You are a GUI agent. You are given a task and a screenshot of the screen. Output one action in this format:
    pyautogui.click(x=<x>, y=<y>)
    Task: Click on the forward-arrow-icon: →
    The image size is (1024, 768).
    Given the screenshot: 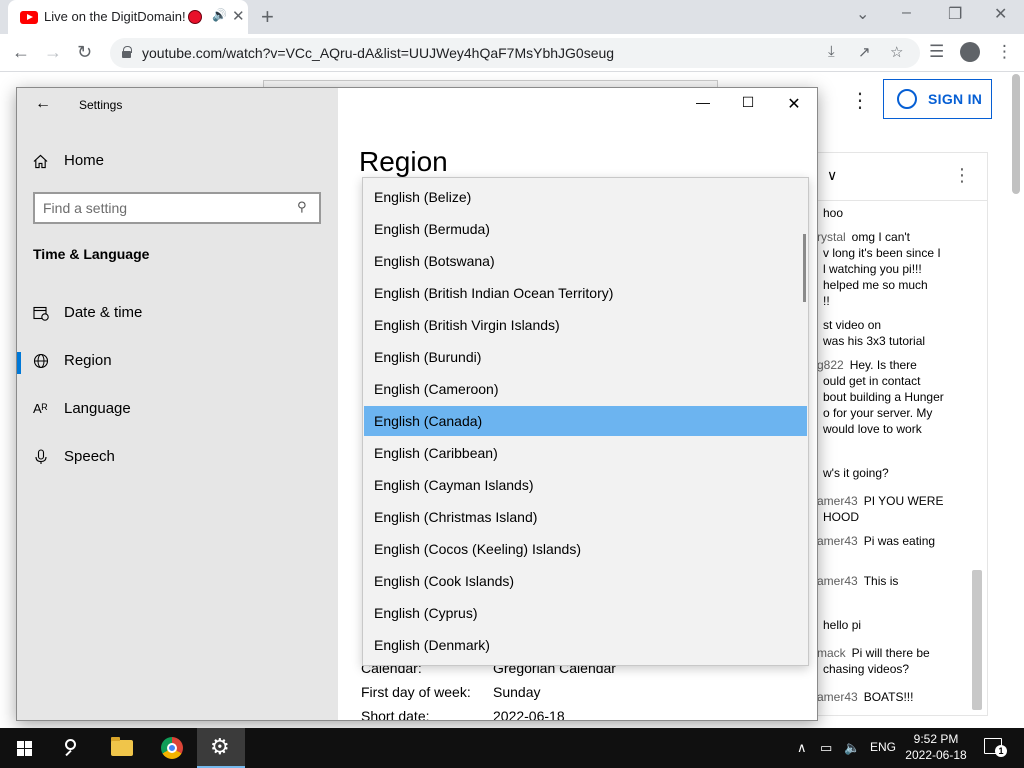 What is the action you would take?
    pyautogui.click(x=53, y=52)
    